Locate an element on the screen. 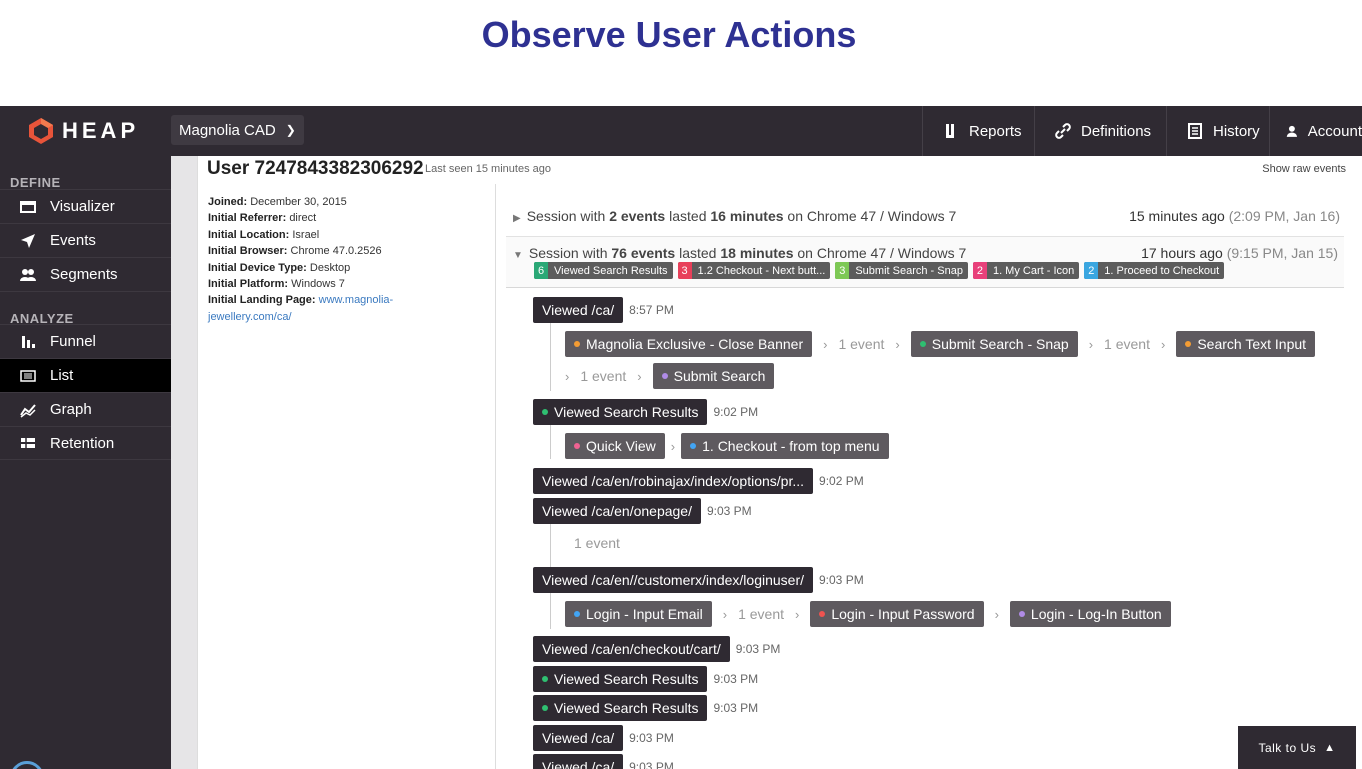 This screenshot has height=769, width=1362. sidebar-item-label: Segments is located at coordinates (84, 274).